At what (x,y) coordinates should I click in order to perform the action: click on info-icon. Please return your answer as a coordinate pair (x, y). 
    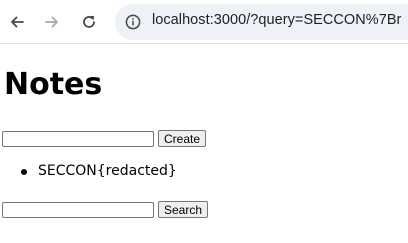
    Looking at the image, I should click on (133, 22).